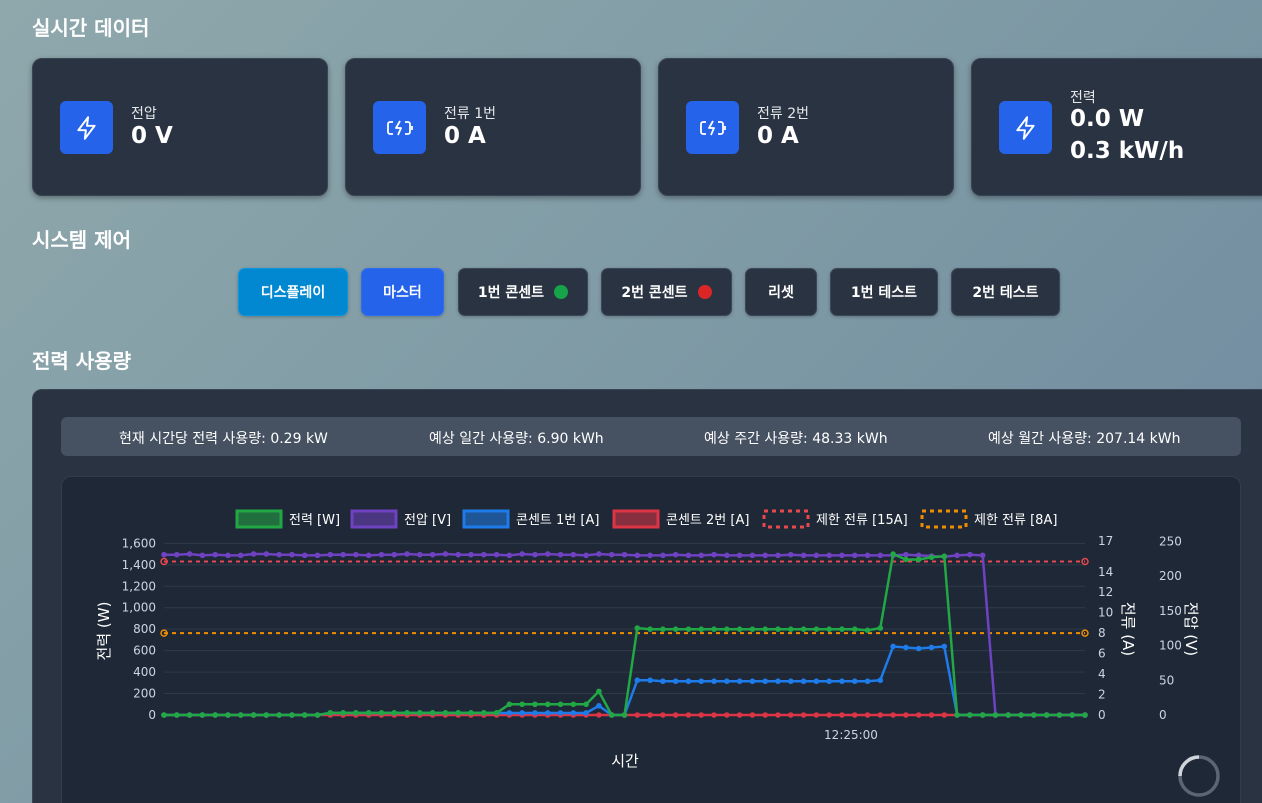  What do you see at coordinates (666, 292) in the screenshot?
I see `outlet2-button: 2번 콘센트` at bounding box center [666, 292].